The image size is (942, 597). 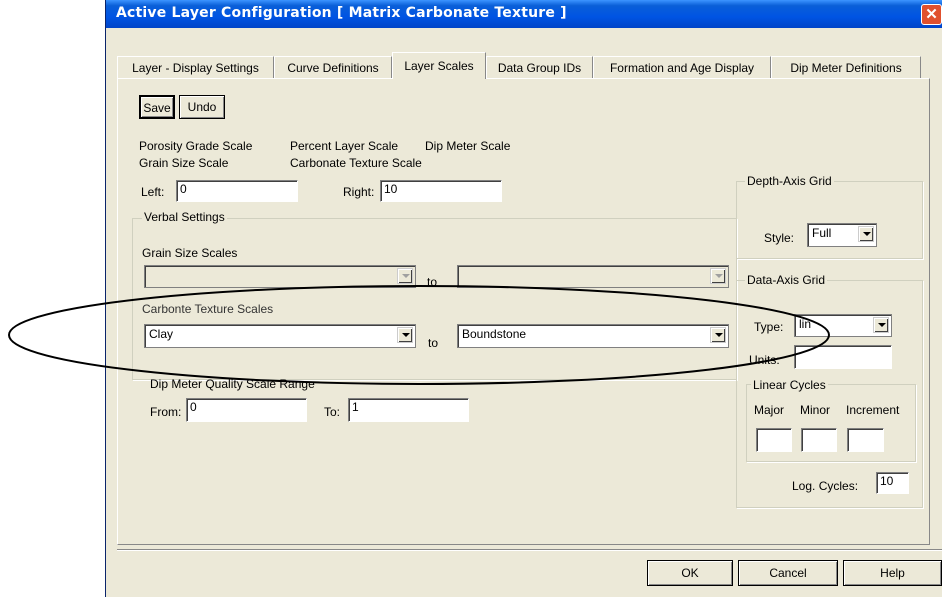 I want to click on ellipse-mark, so click(x=419, y=335).